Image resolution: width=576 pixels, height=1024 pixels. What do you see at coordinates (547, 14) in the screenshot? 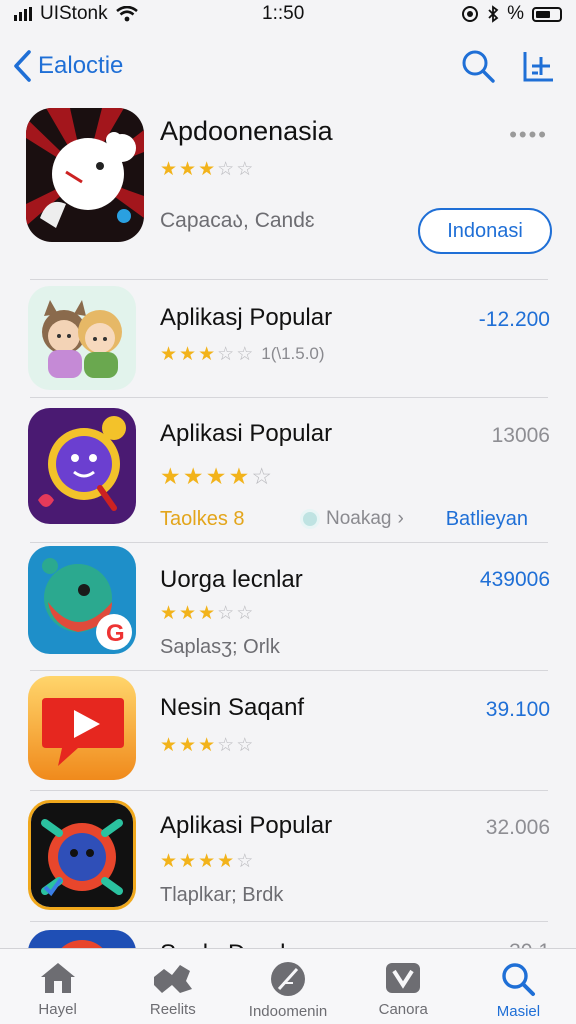
I see `battery-icon` at bounding box center [547, 14].